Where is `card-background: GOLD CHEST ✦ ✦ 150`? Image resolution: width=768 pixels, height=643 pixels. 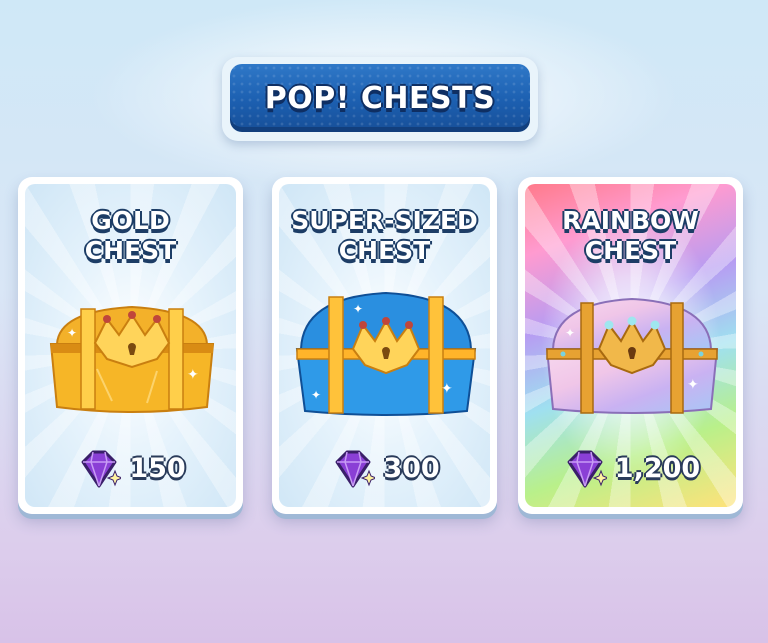
card-background: GOLD CHEST ✦ ✦ 150 is located at coordinates (130, 345).